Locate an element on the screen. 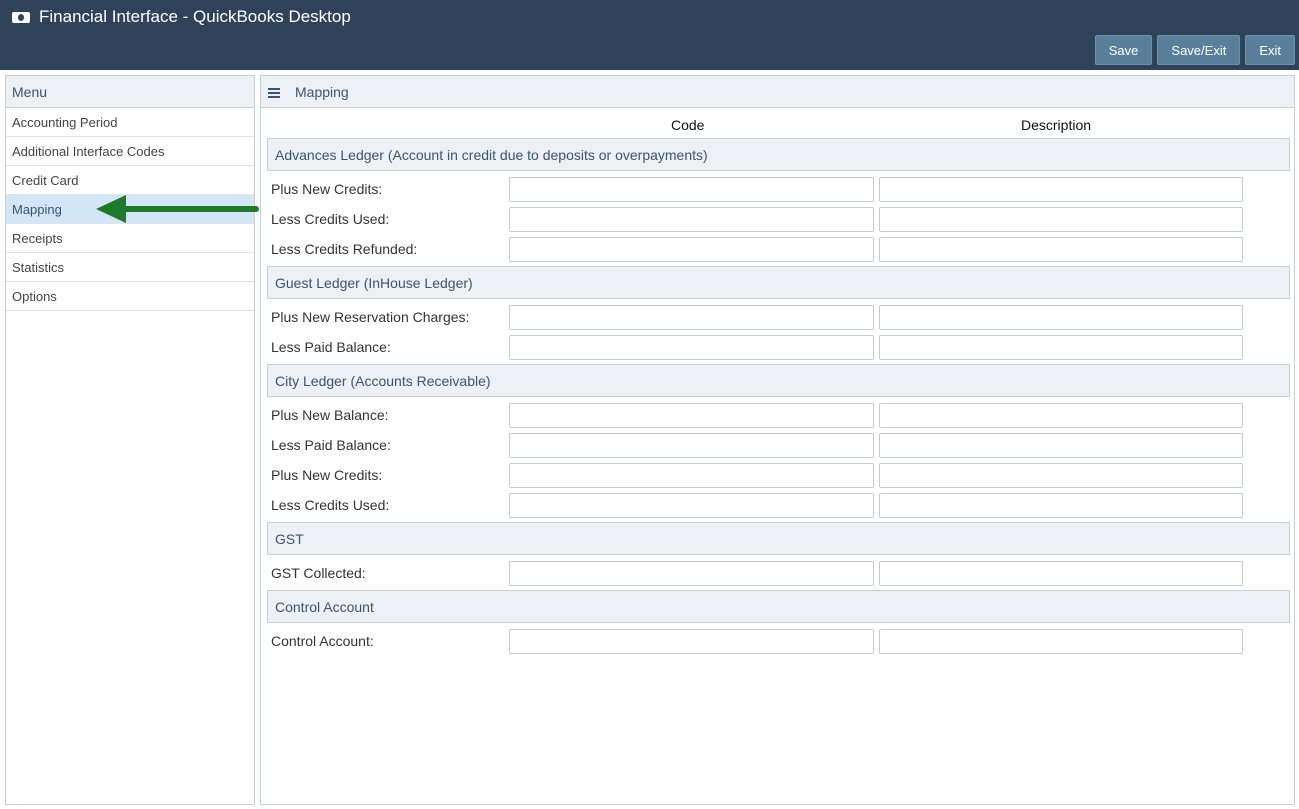 This screenshot has height=809, width=1299. money-icon is located at coordinates (21, 17).